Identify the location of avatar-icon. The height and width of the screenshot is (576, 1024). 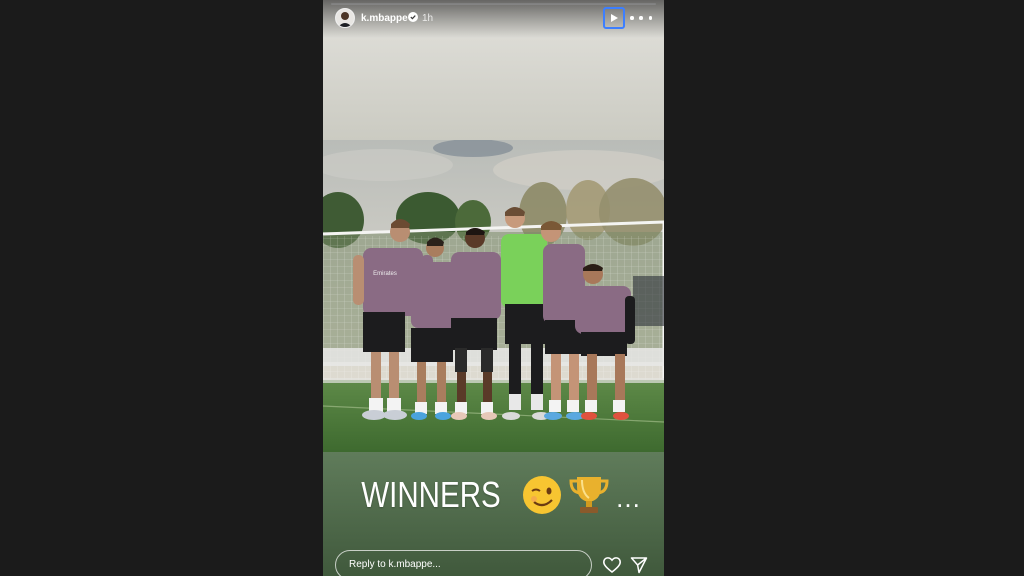
(345, 18).